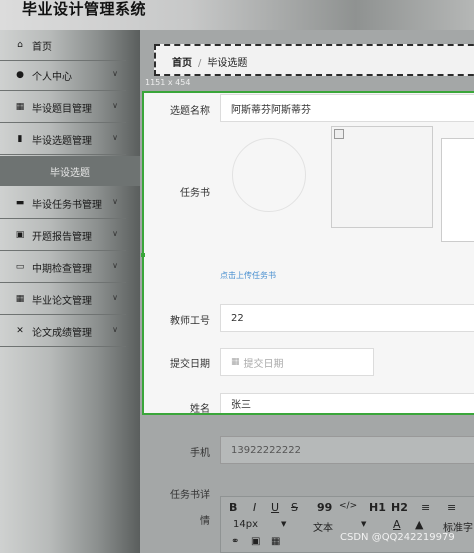 Image resolution: width=474 pixels, height=553 pixels. Describe the element at coordinates (235, 362) in the screenshot. I see `calendar-icon: ▦` at that location.